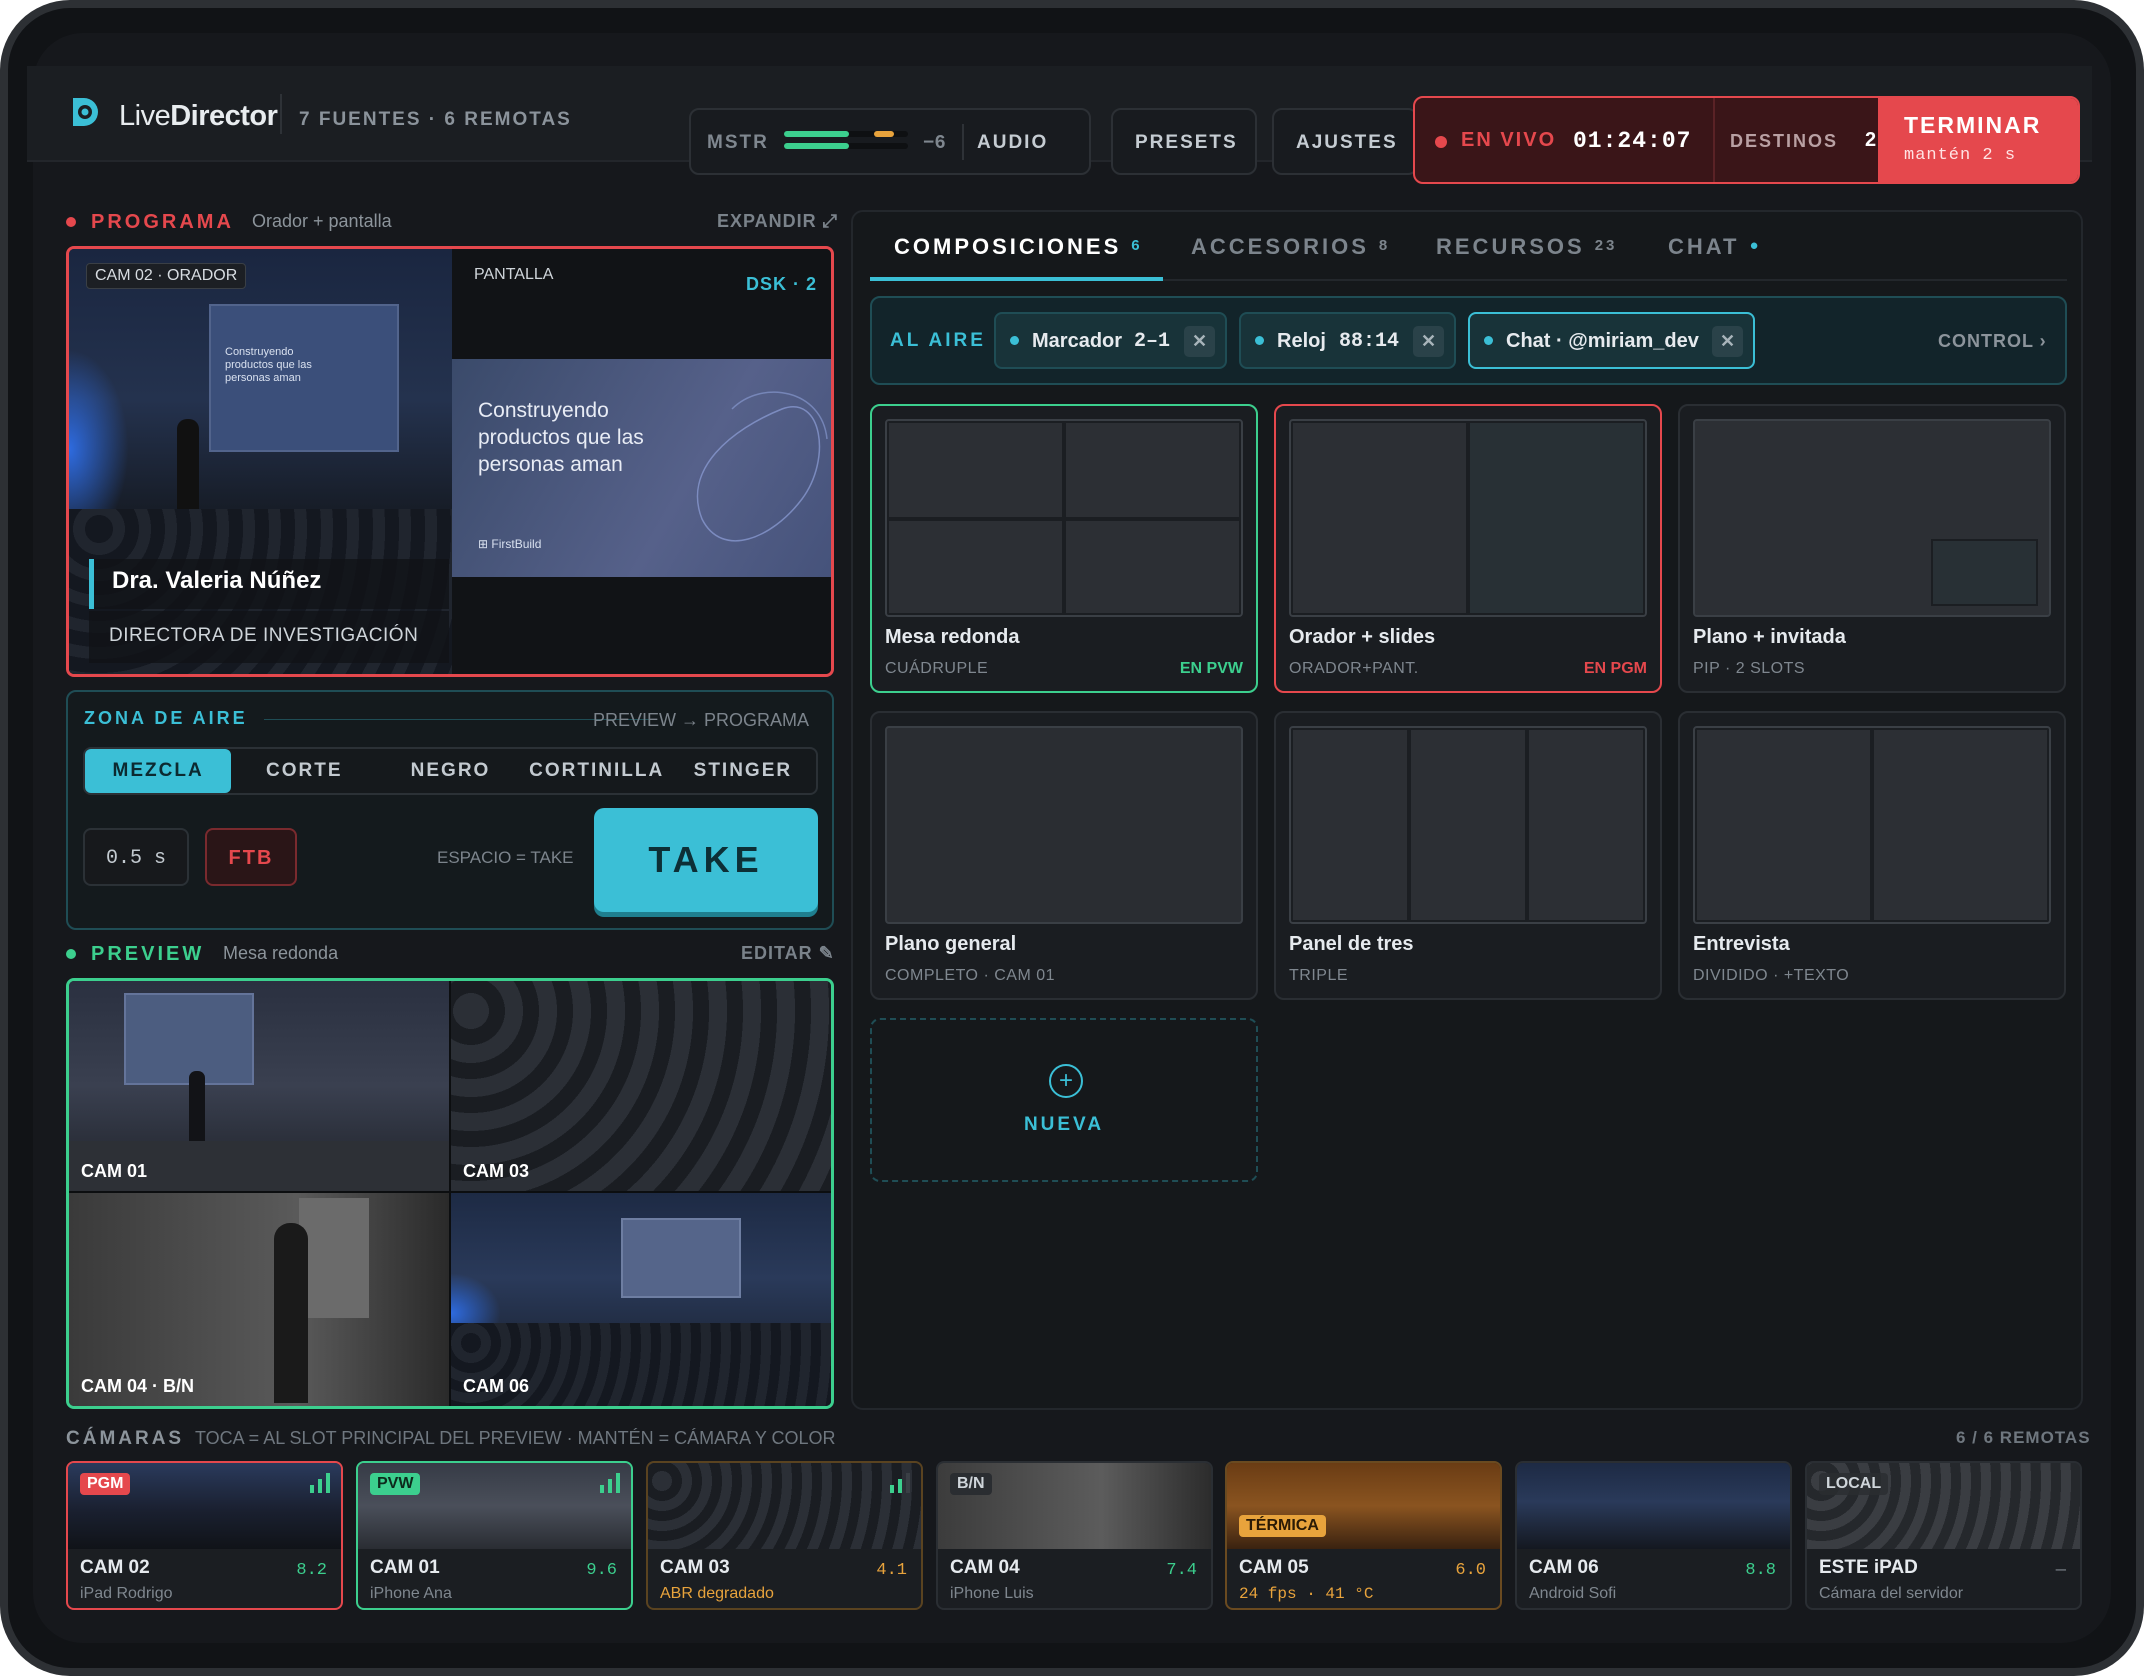  Describe the element at coordinates (762, 466) in the screenshot. I see `slide-graphic` at that location.